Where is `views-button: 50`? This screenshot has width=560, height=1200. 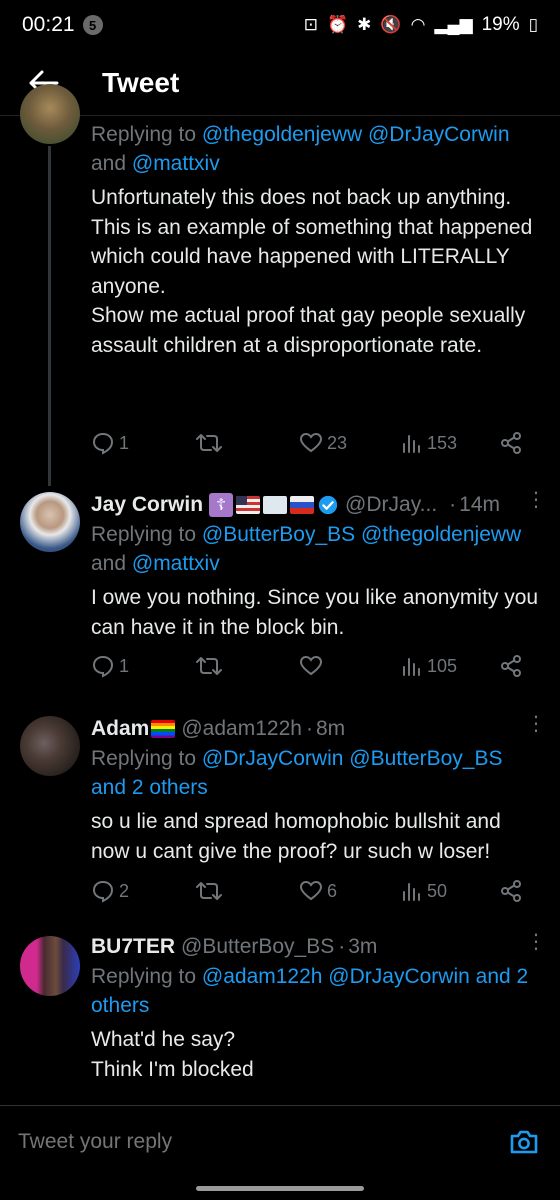 views-button: 50 is located at coordinates (424, 891).